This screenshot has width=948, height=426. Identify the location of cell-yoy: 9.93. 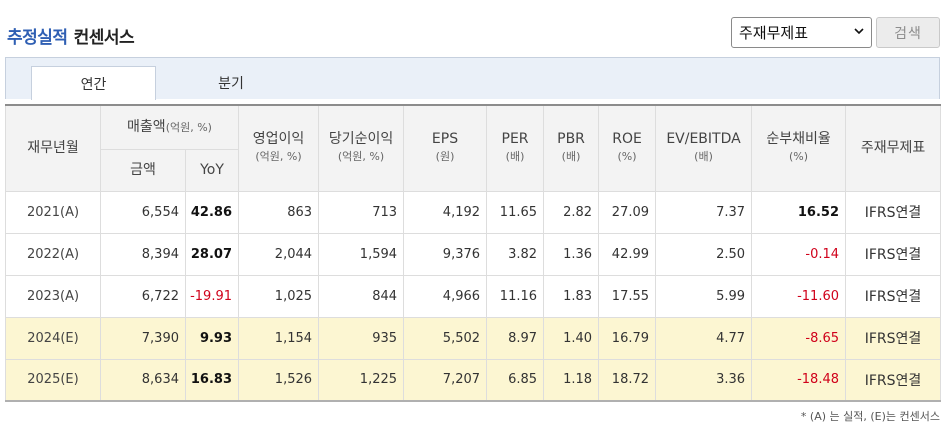
(212, 338).